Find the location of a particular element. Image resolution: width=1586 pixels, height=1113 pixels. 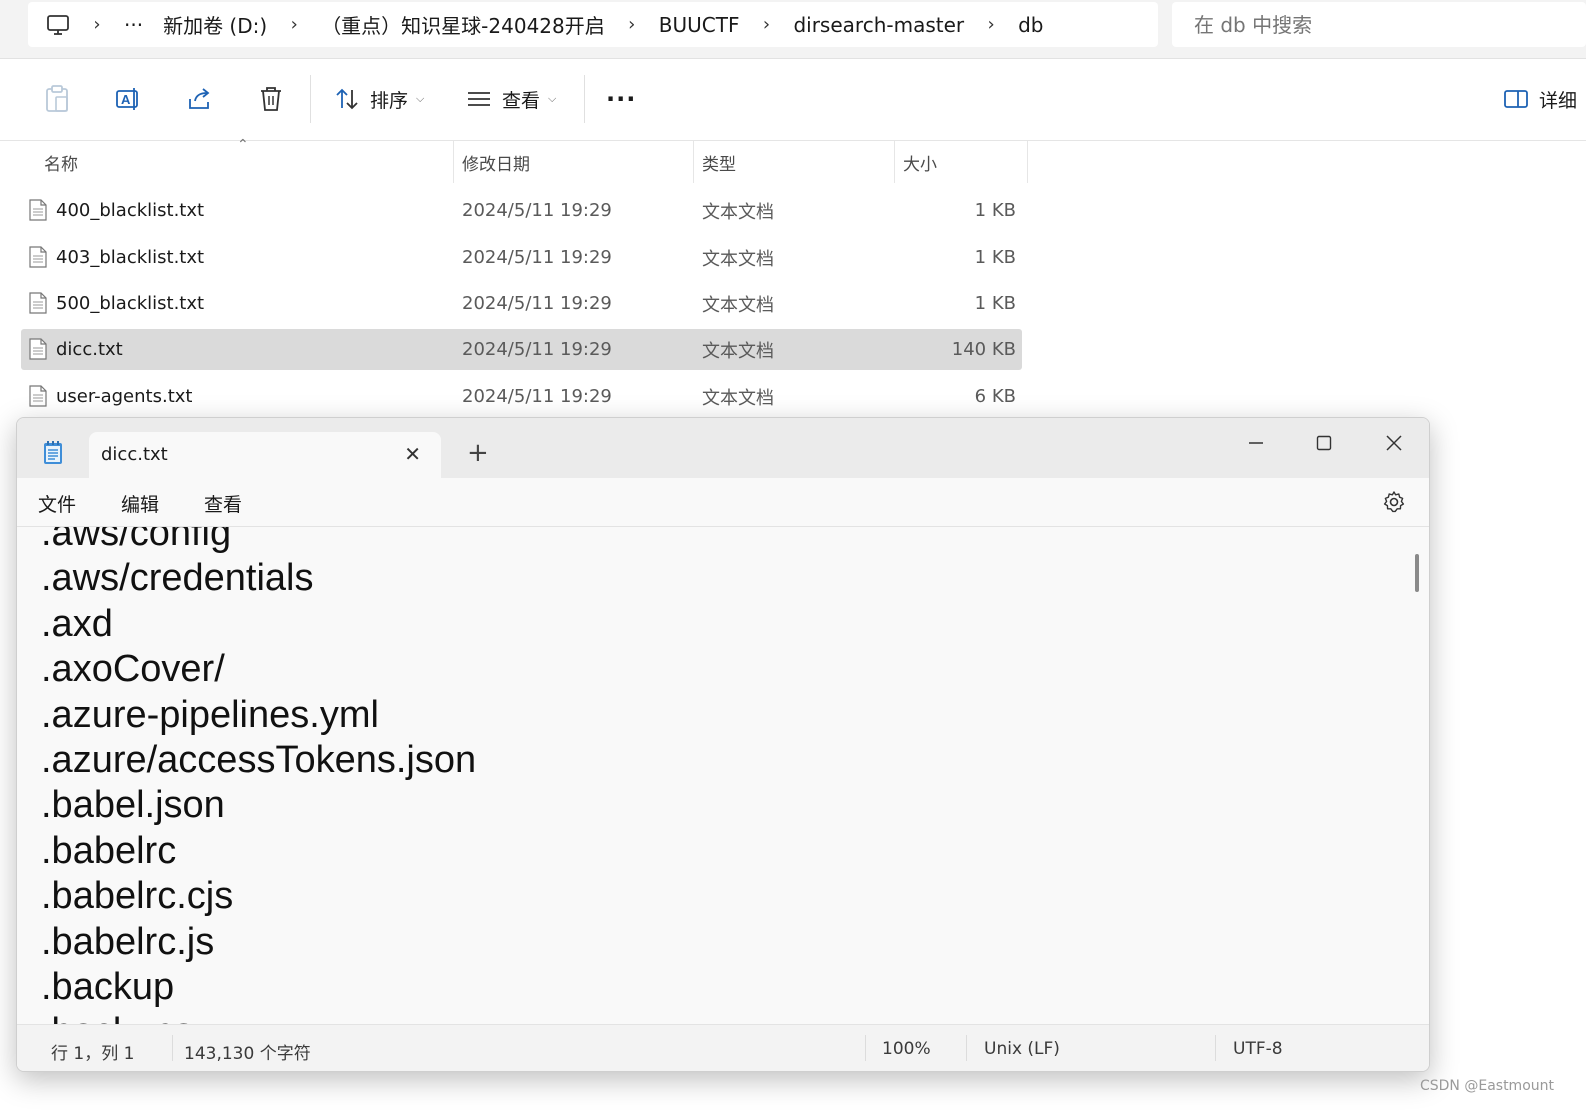

new-tab-button: + is located at coordinates (478, 453).